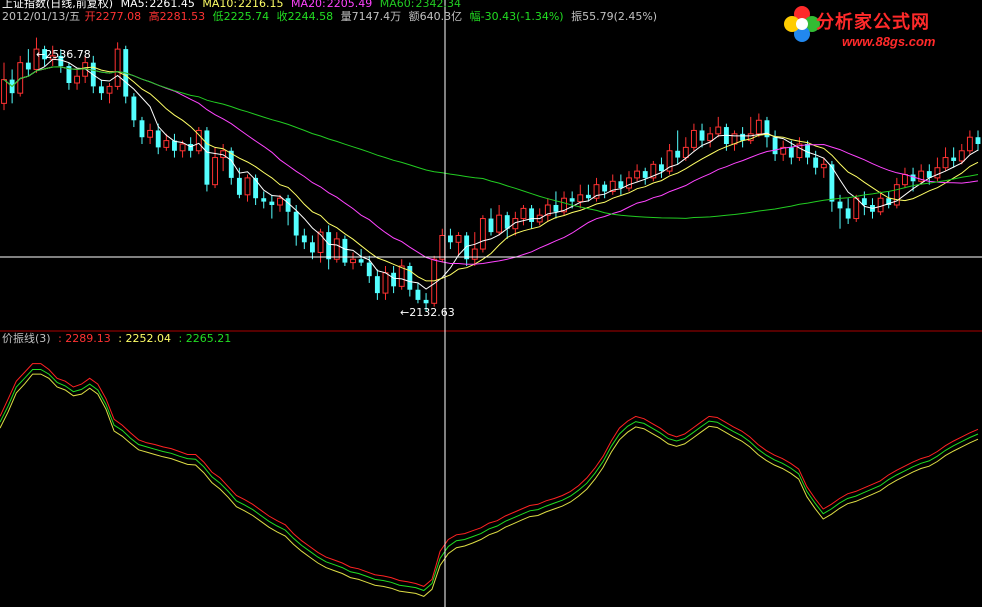 This screenshot has width=982, height=607. What do you see at coordinates (218, 16) in the screenshot?
I see `low-label: 低` at bounding box center [218, 16].